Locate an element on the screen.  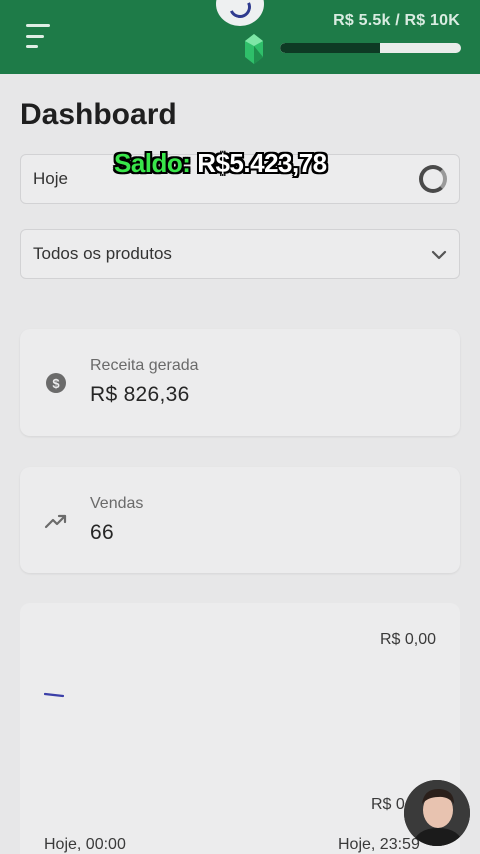
revenue-label: Receita gerada is located at coordinates (144, 365).